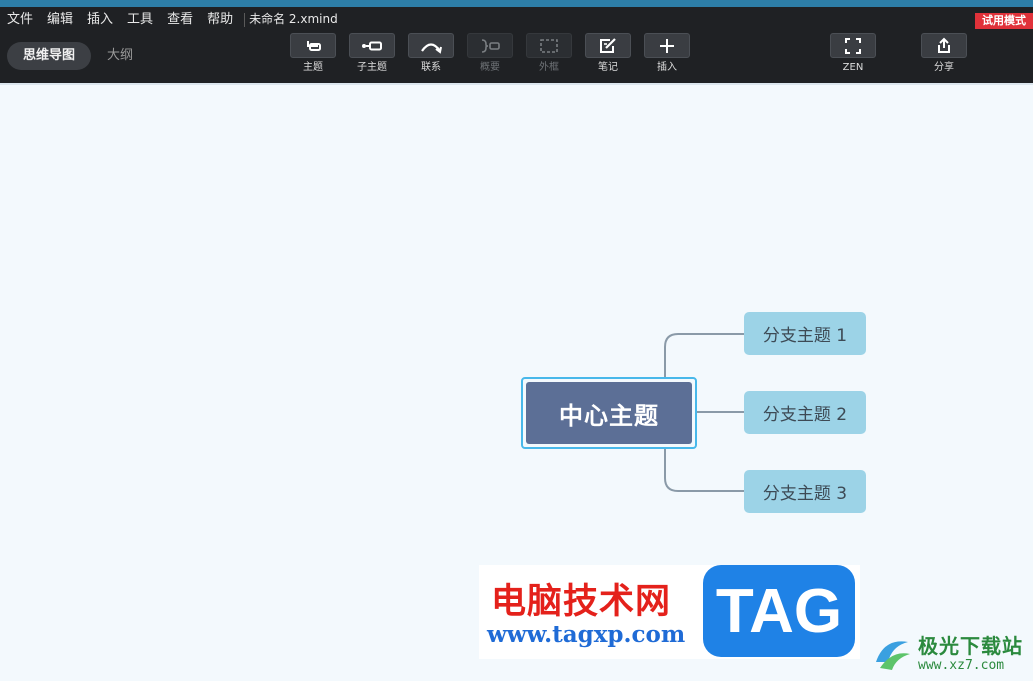  I want to click on menu-bar: 文件 编辑 插入 工具 查看 帮助 未命名 2.xmind, so click(169, 19).